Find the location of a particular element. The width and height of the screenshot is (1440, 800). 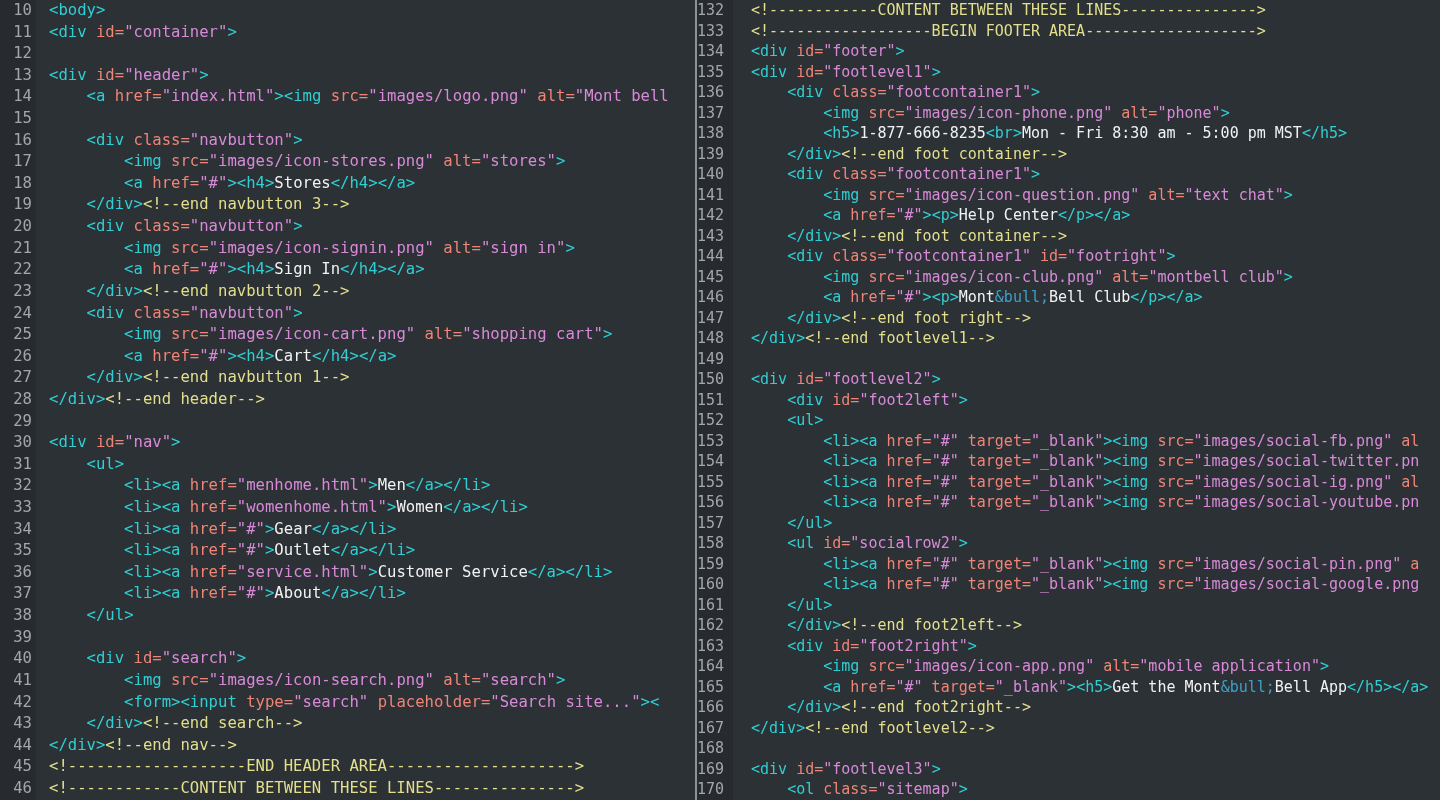

code-line: <li><a href="menhome.html">Men</a></li> is located at coordinates (307, 486).